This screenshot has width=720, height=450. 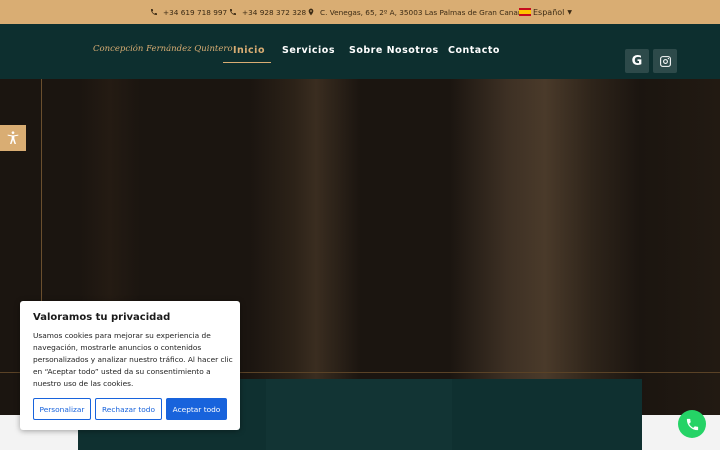 What do you see at coordinates (474, 50) in the screenshot?
I see `nav-item-contacto: Contacto` at bounding box center [474, 50].